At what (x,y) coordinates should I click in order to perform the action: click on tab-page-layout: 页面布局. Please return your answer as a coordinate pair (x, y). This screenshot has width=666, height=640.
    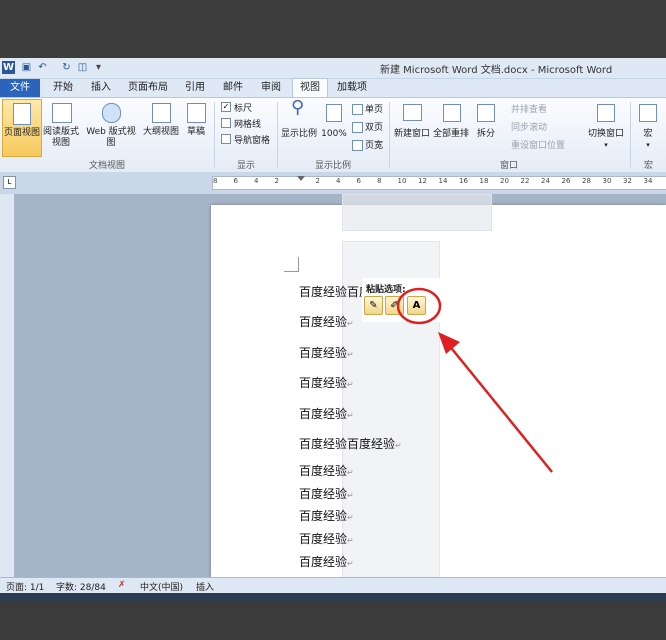
    Looking at the image, I should click on (148, 88).